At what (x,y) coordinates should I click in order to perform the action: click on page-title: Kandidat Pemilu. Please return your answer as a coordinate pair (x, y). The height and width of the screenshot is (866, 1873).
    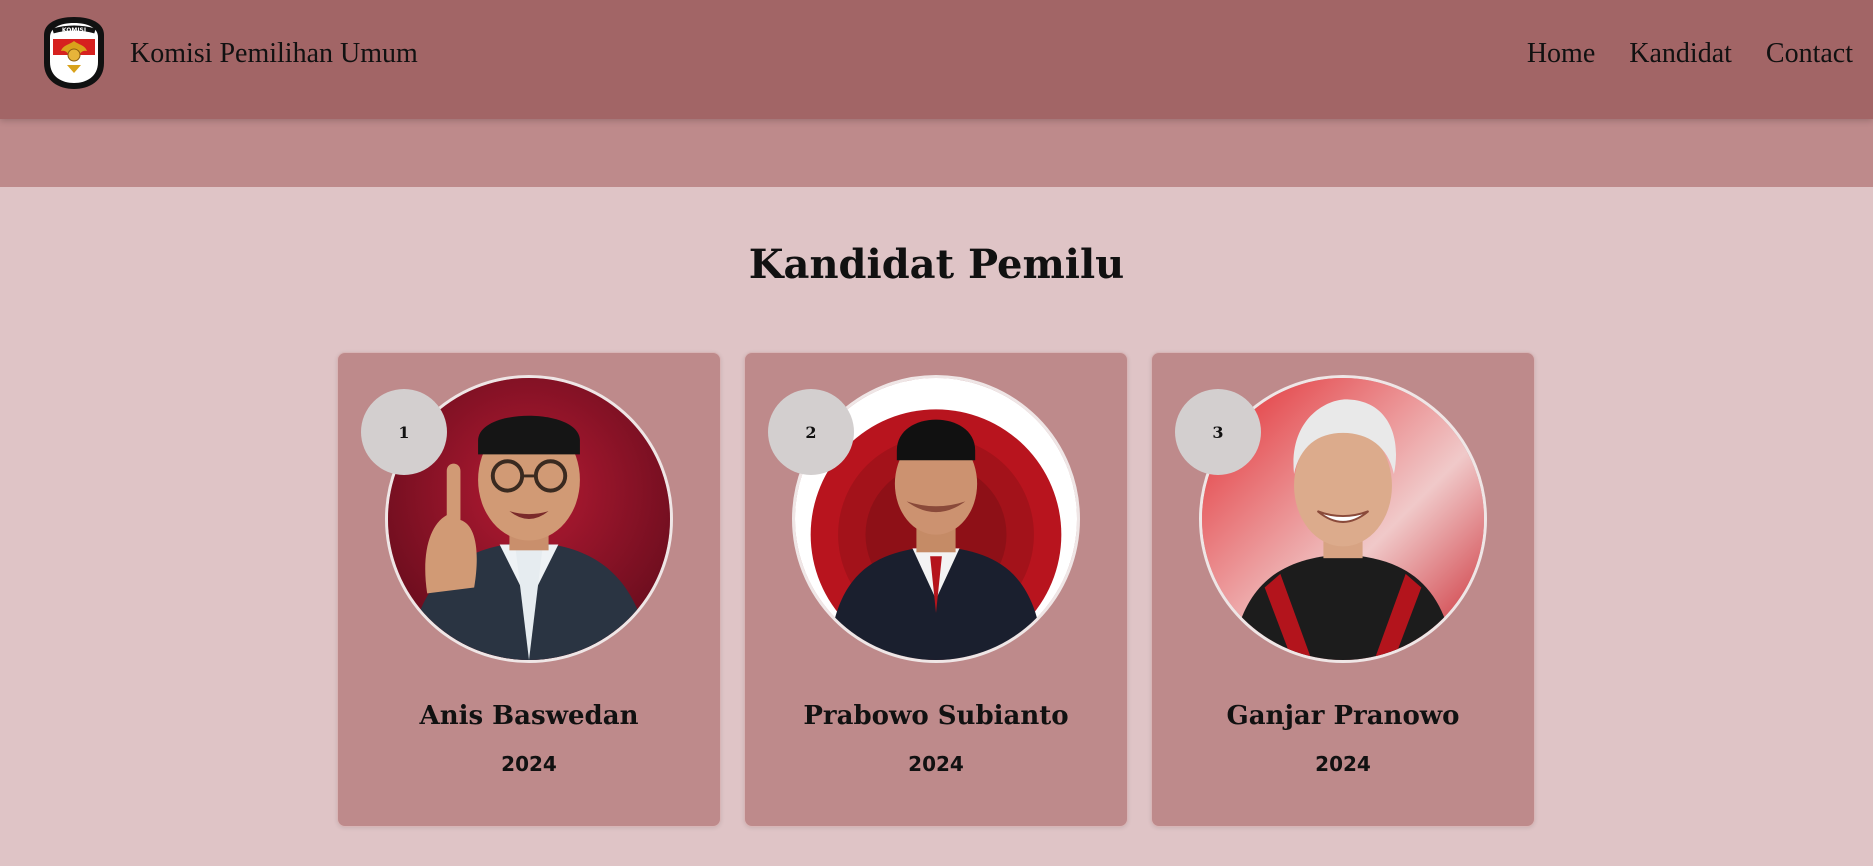
    Looking at the image, I should click on (936, 264).